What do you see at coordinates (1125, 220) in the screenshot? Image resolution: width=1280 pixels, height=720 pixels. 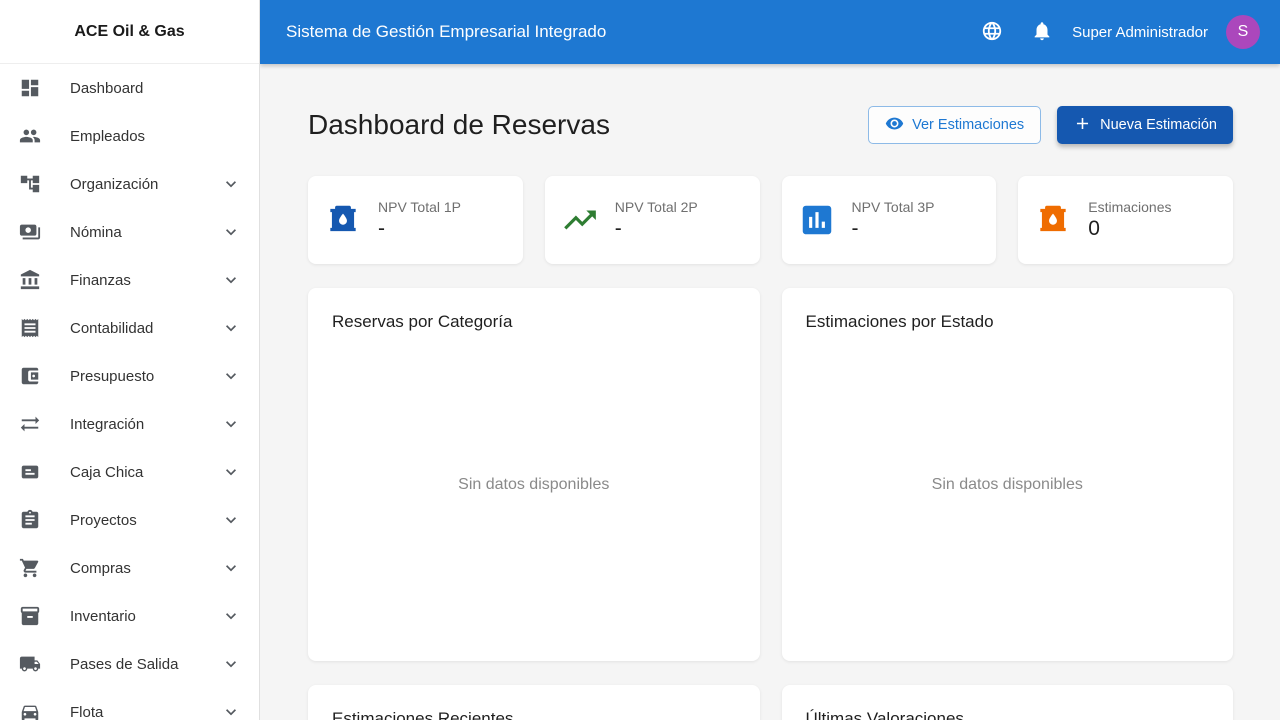 I see `stat-card-estimaciones: Estimaciones 0` at bounding box center [1125, 220].